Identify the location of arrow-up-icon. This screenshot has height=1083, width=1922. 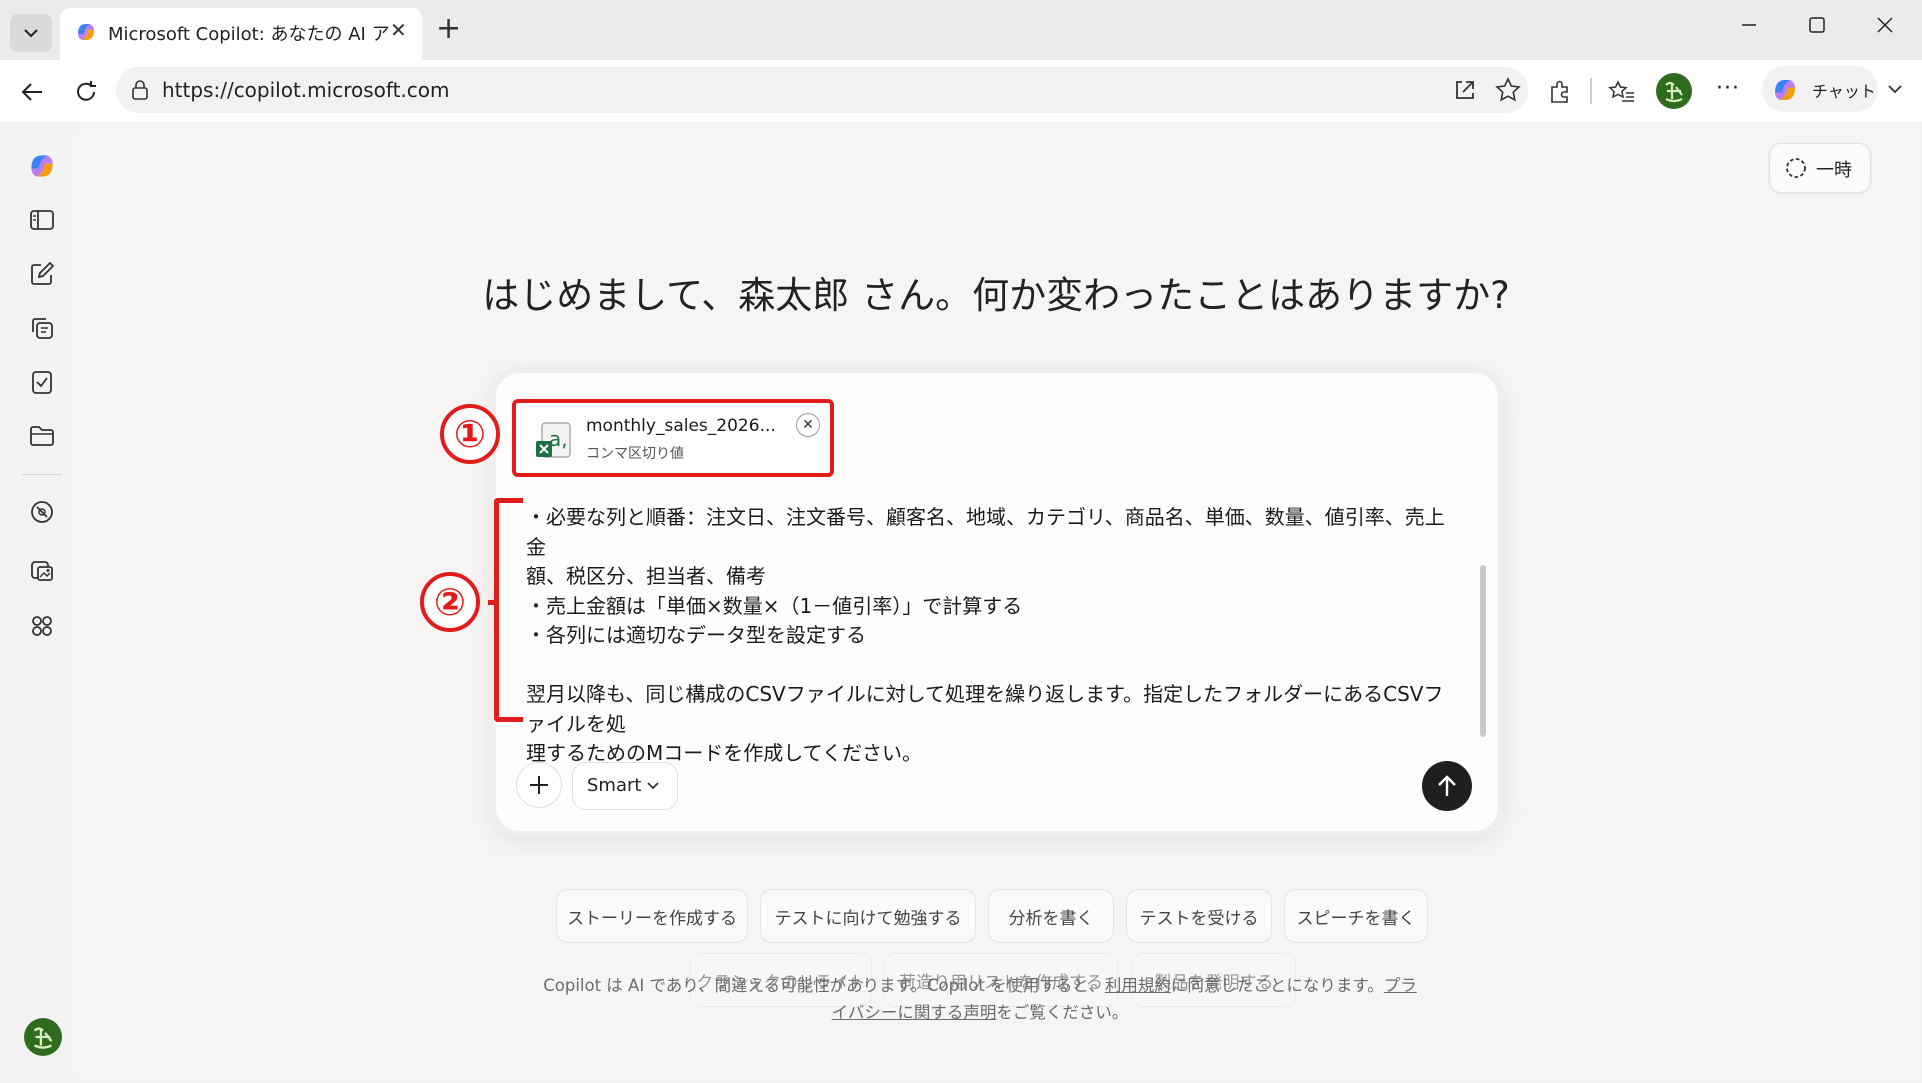
(1447, 785).